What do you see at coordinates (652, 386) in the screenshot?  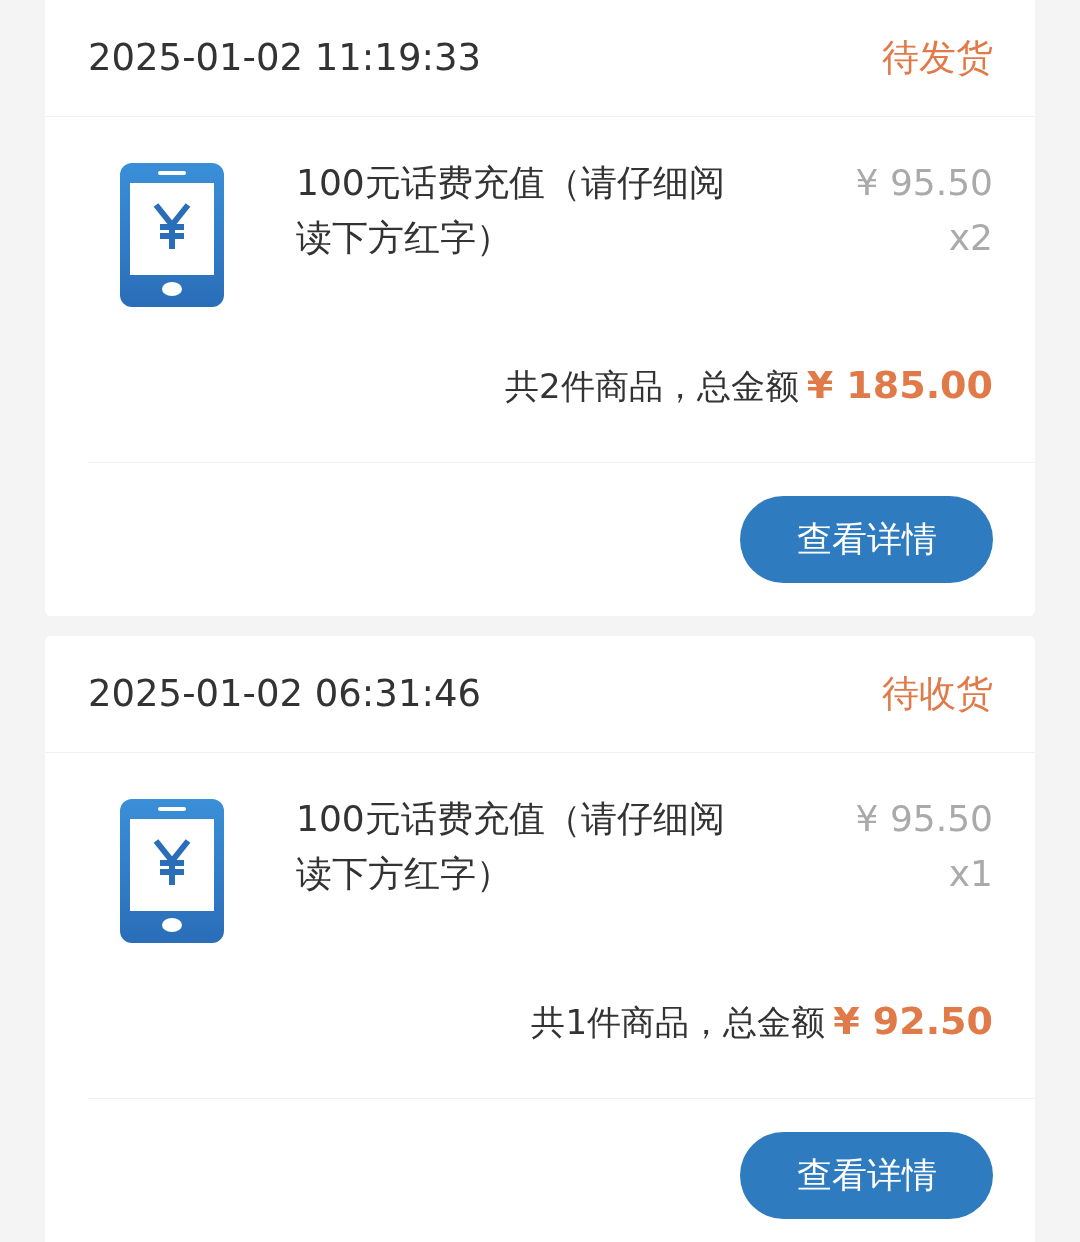 I see `order-summary: 共2件商品，总金额` at bounding box center [652, 386].